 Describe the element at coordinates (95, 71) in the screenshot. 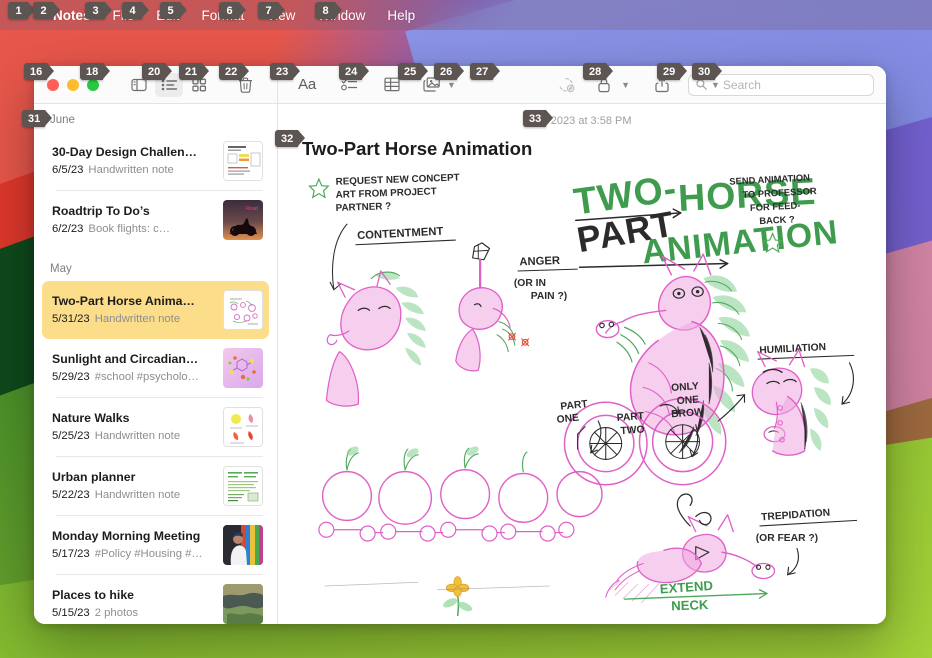

I see `badge-18: 18` at that location.